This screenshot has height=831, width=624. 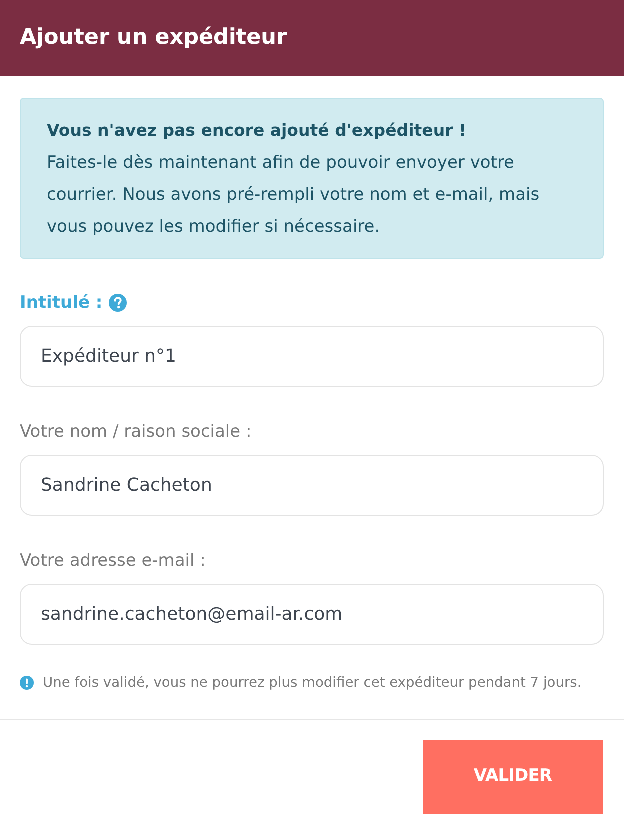 What do you see at coordinates (61, 303) in the screenshot?
I see `field-label: Intitulé :` at bounding box center [61, 303].